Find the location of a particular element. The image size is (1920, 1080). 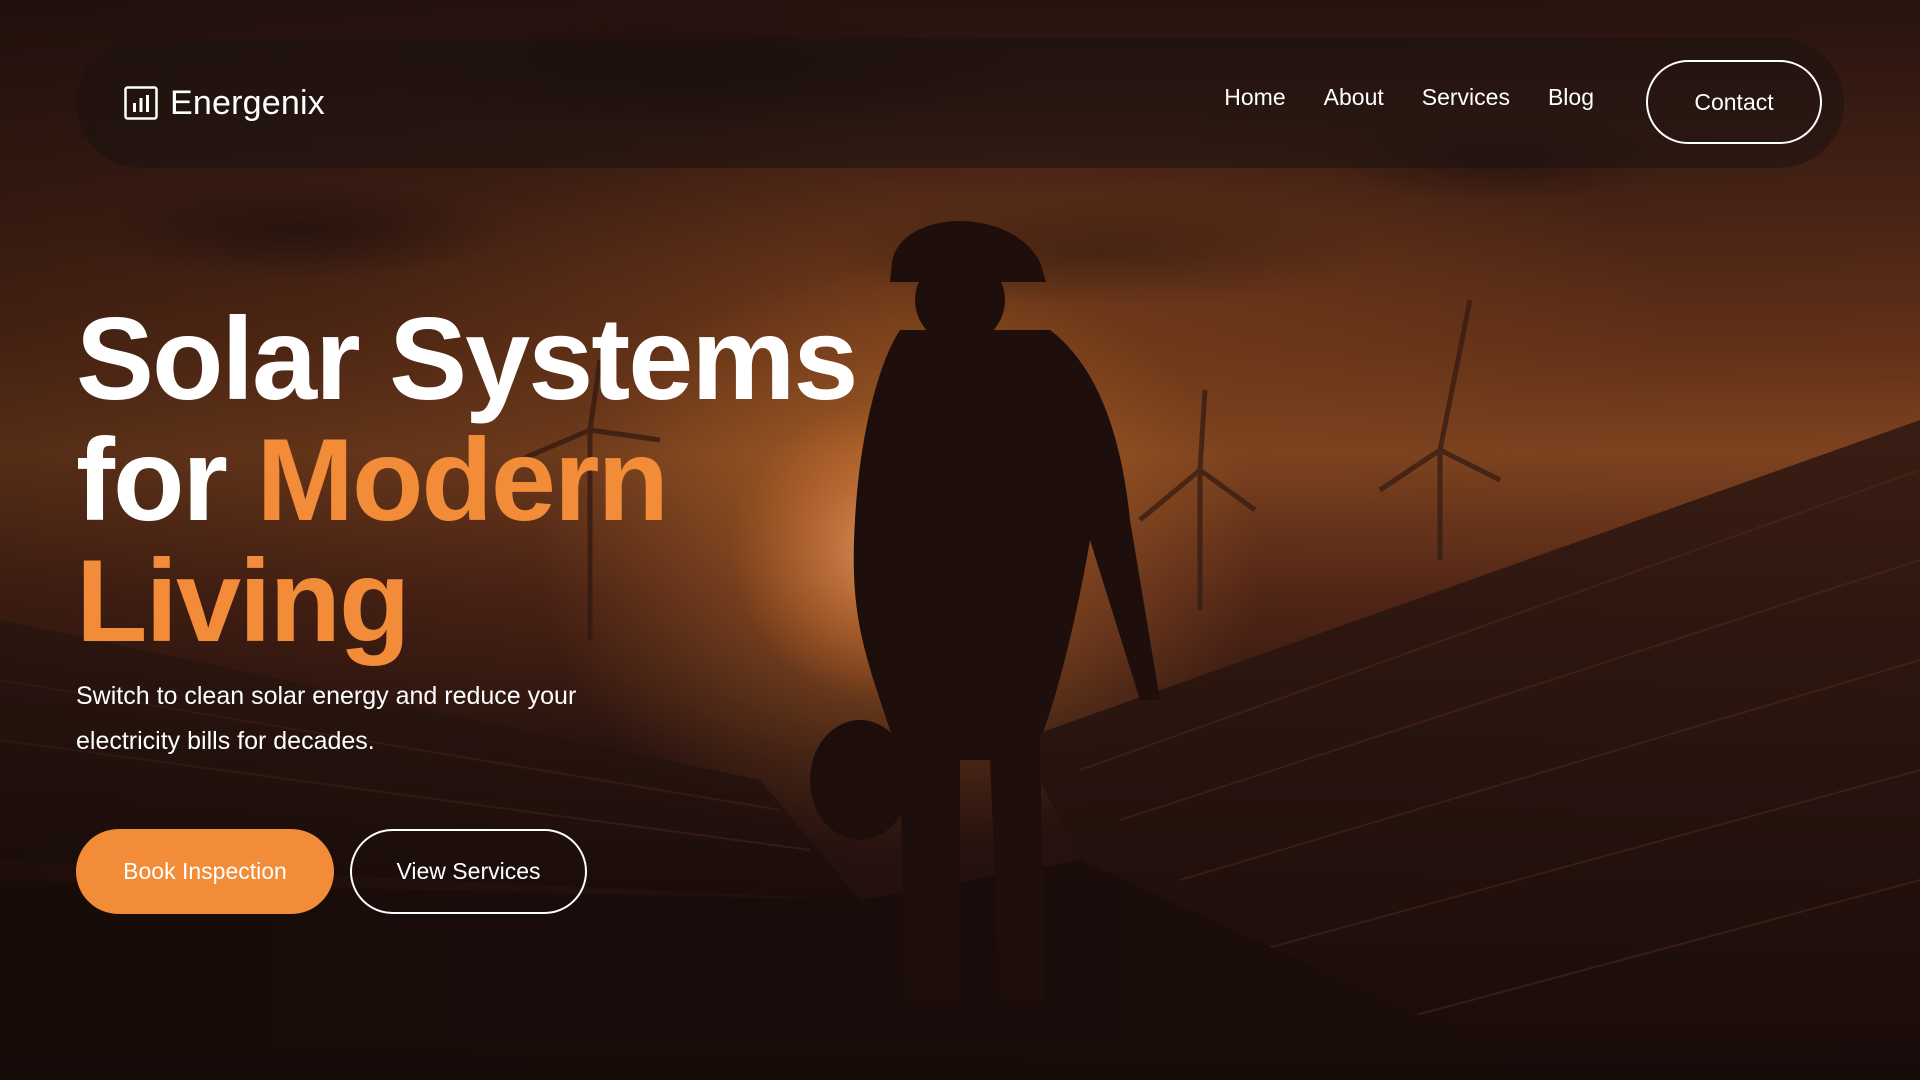

book-inspection-button: Book Inspection is located at coordinates (205, 871).